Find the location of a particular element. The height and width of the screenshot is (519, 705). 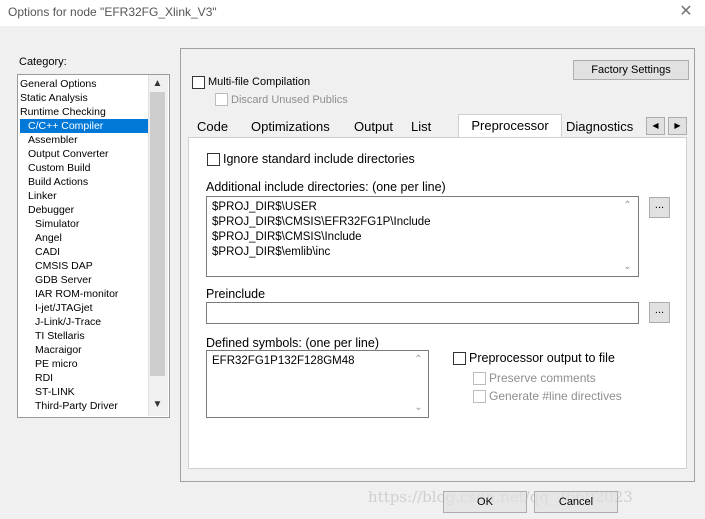

category-item-build-actions: Build Actions is located at coordinates (58, 182).